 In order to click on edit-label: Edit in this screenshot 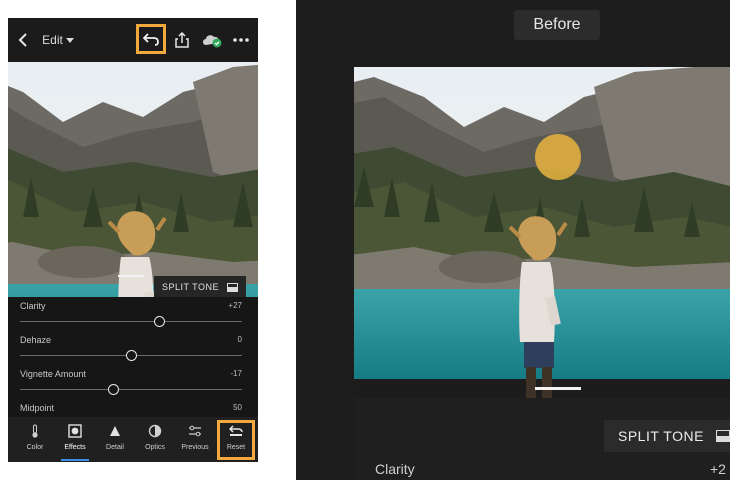, I will do `click(52, 40)`.